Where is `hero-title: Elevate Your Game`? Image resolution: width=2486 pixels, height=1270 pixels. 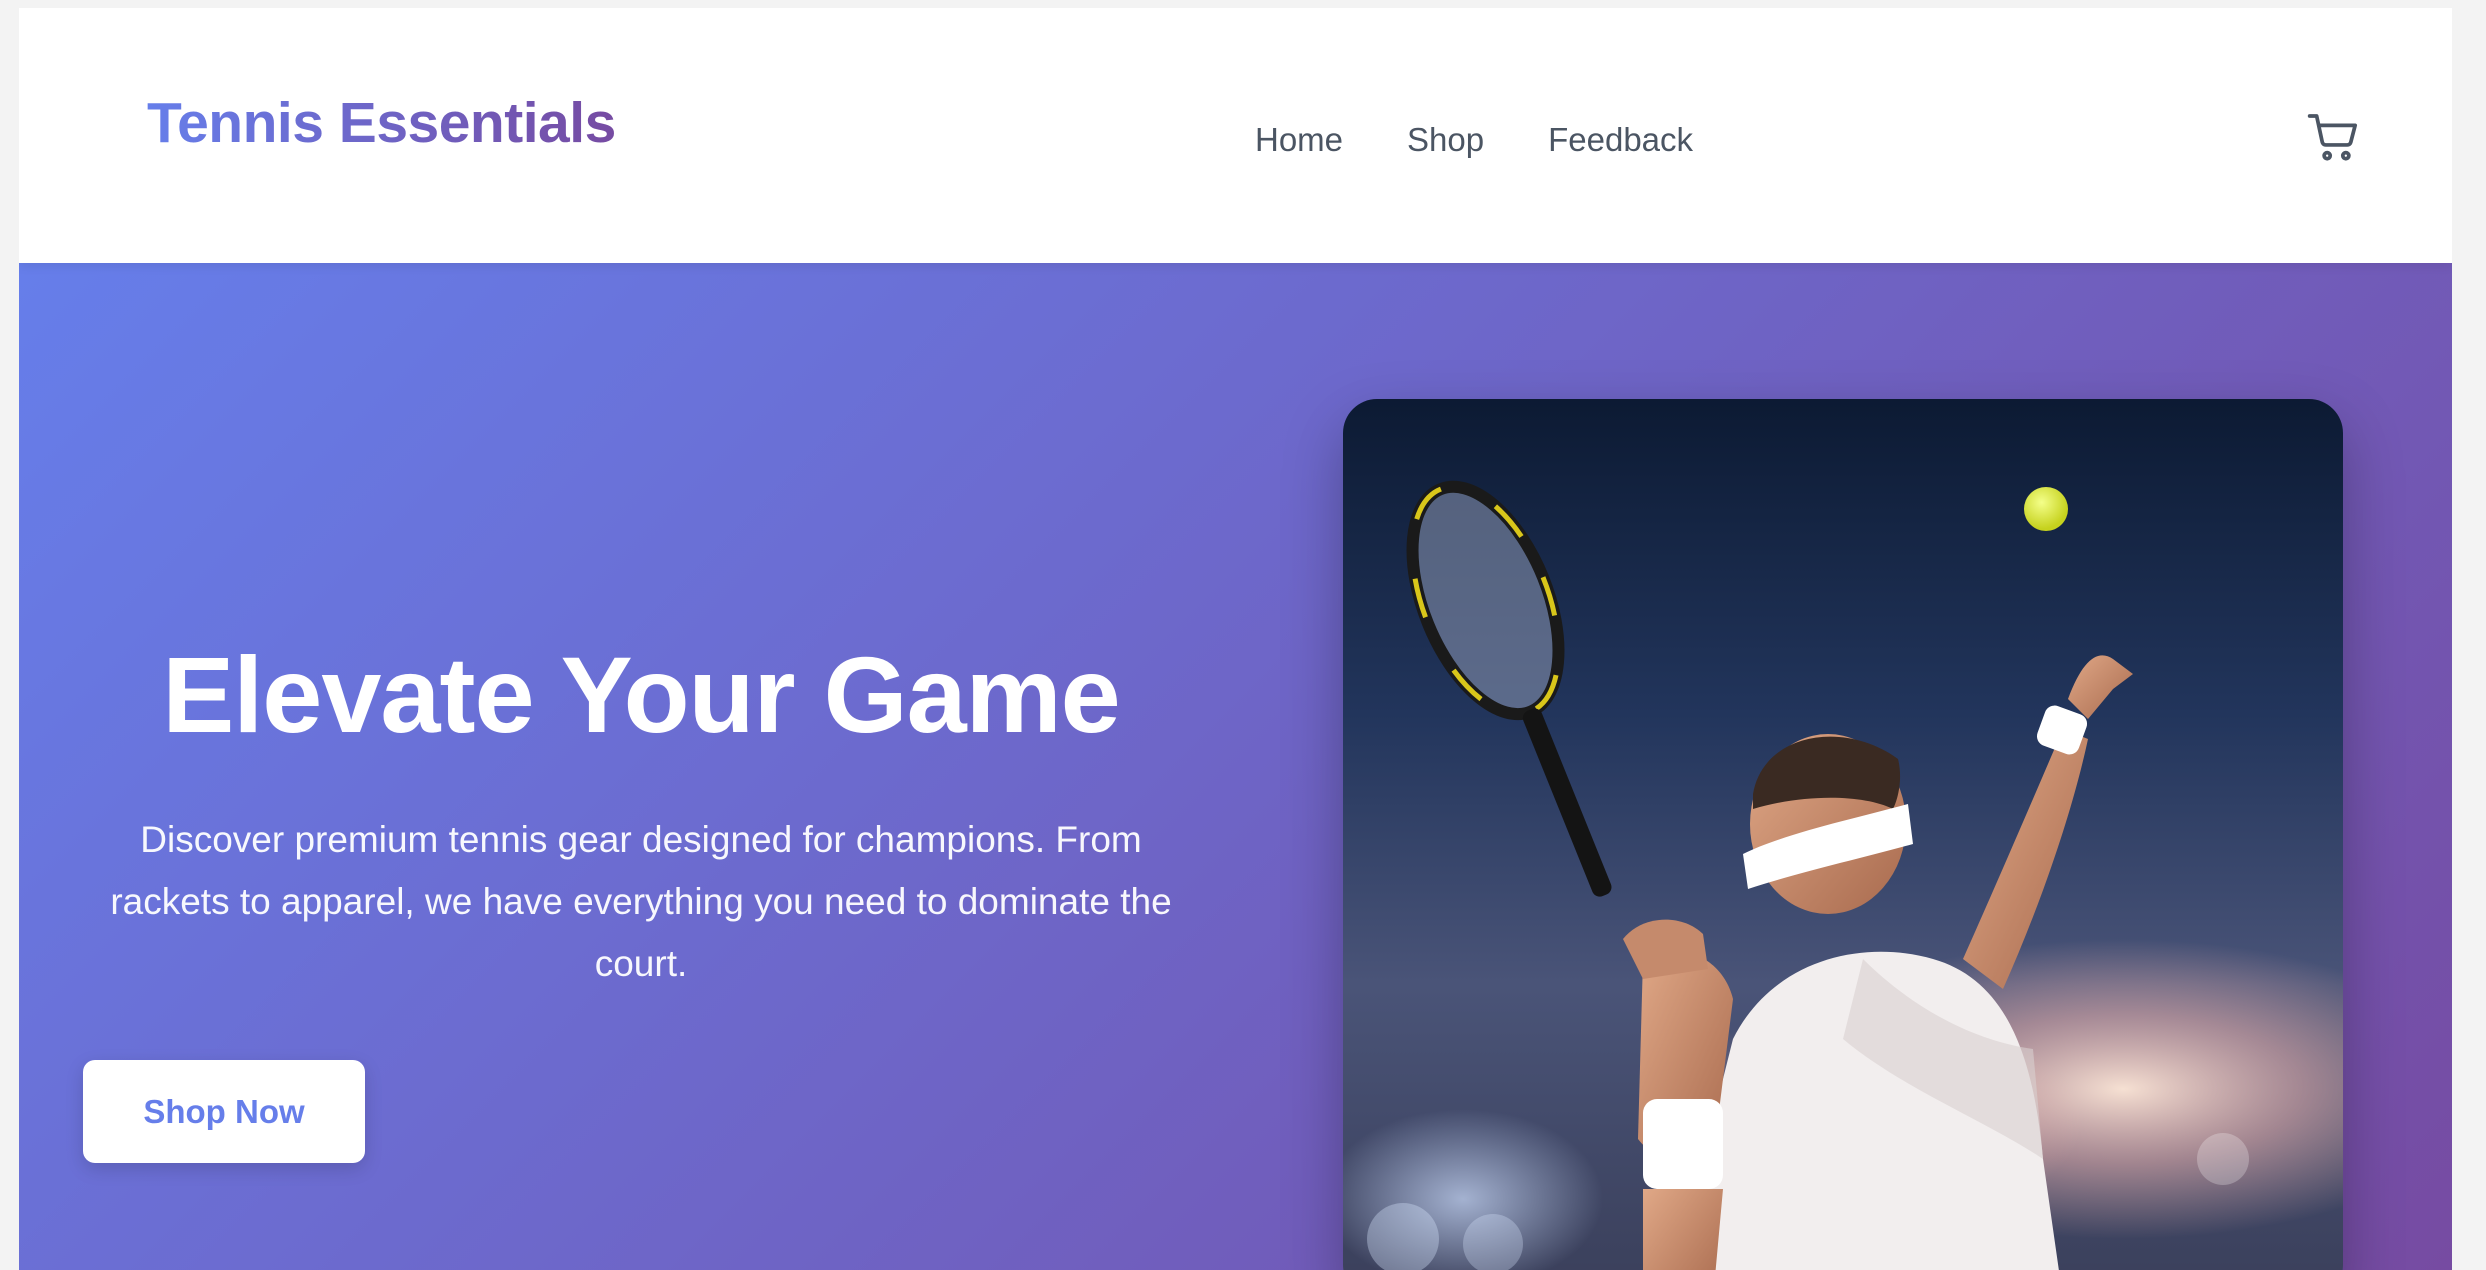 hero-title: Elevate Your Game is located at coordinates (641, 694).